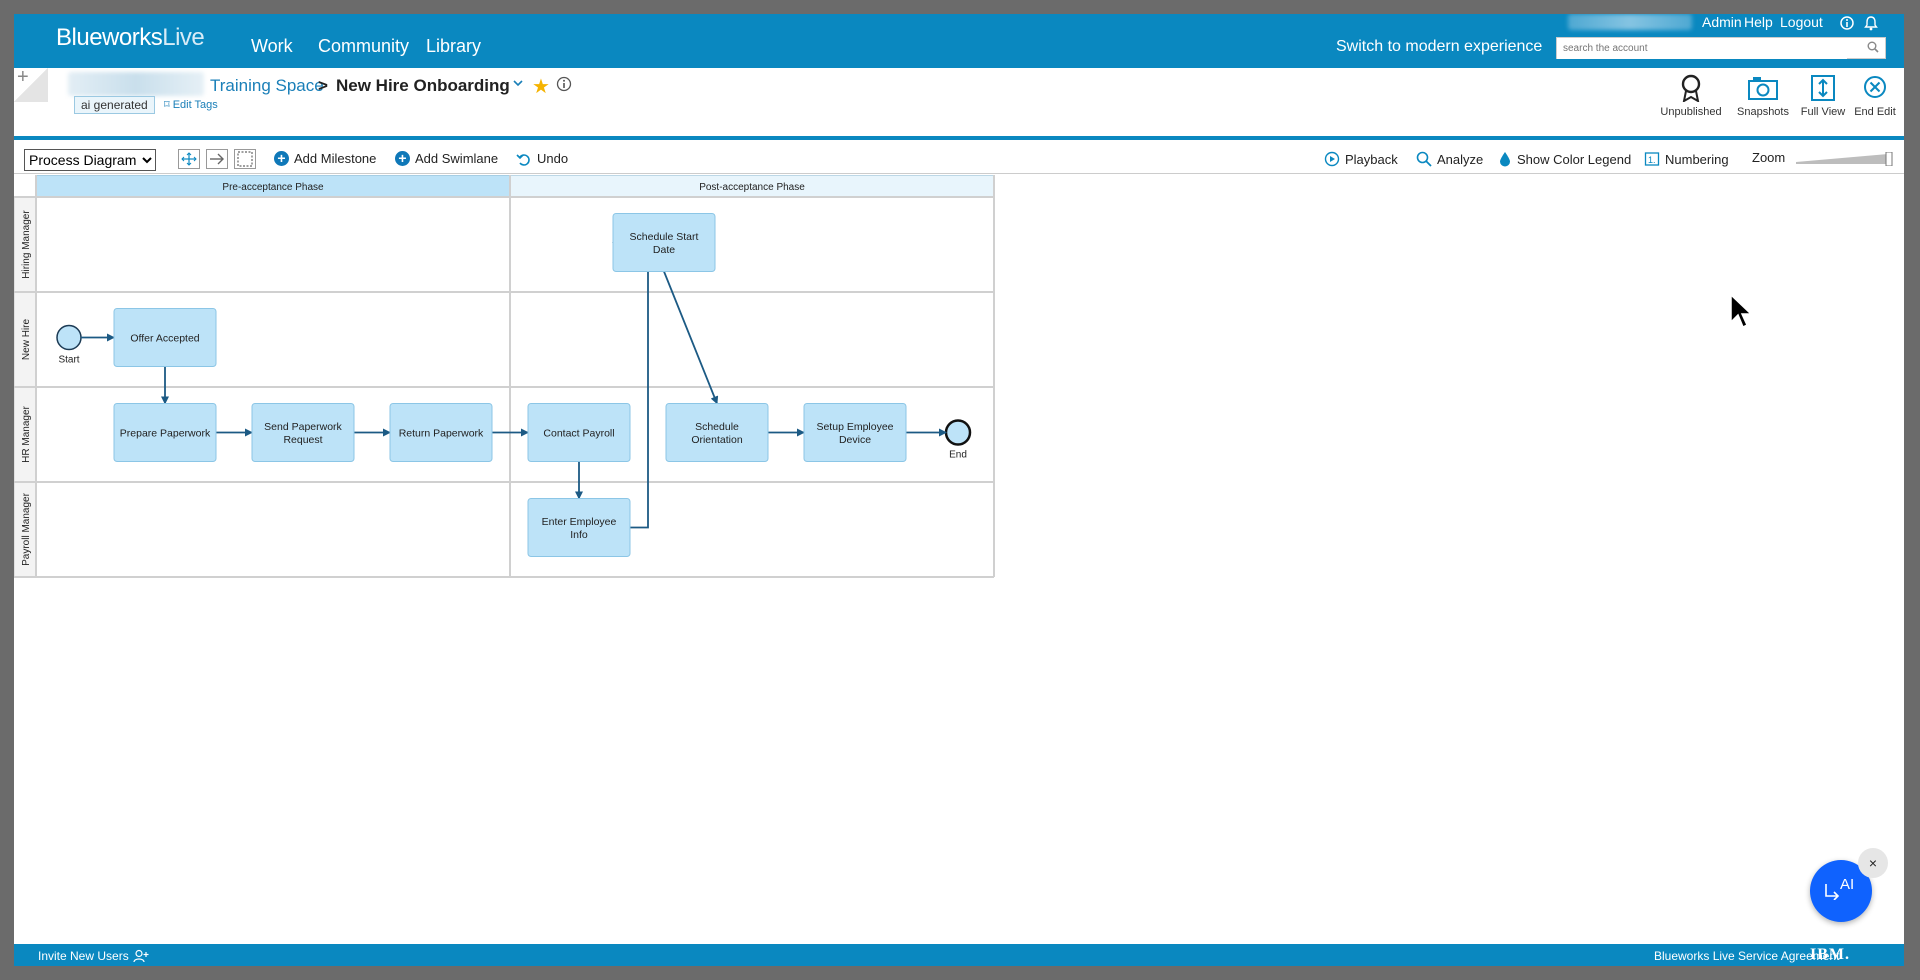  Describe the element at coordinates (164, 339) in the screenshot. I see `task-label: Offer Accepted` at that location.